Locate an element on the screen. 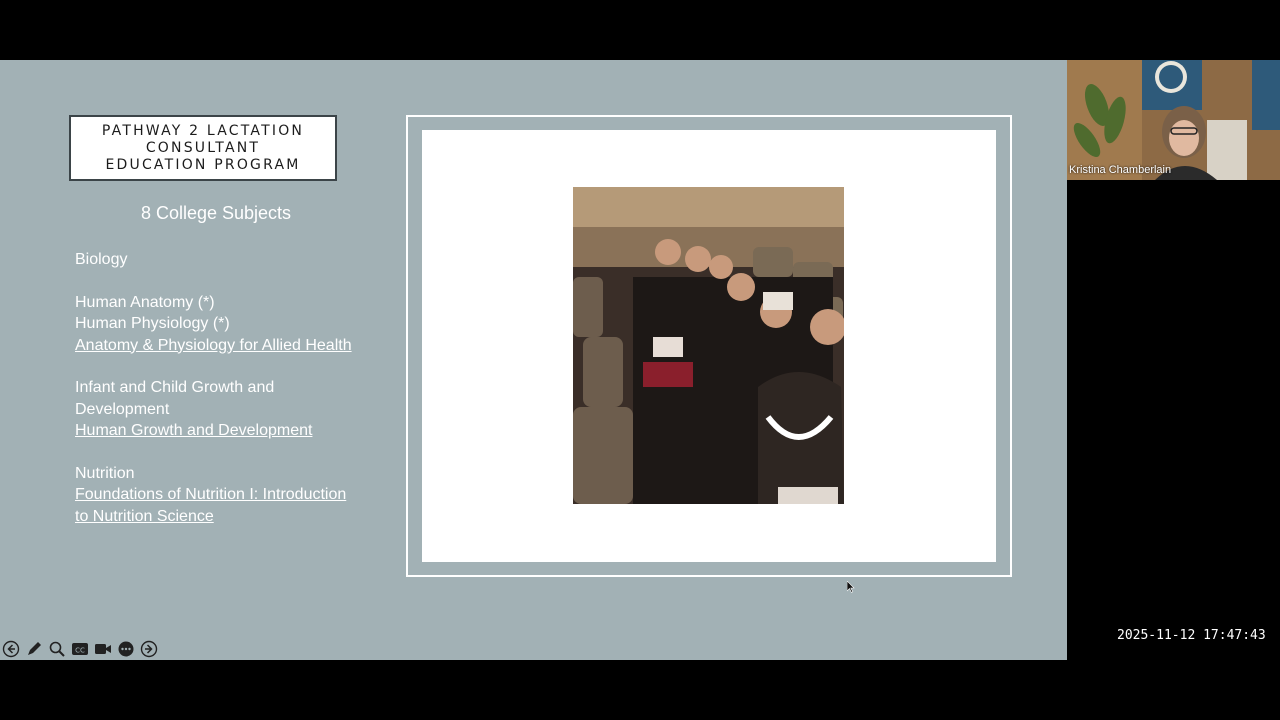 The image size is (1280, 720). slide-title-line-1: PATHWAY 2 LACTATION is located at coordinates (203, 130).